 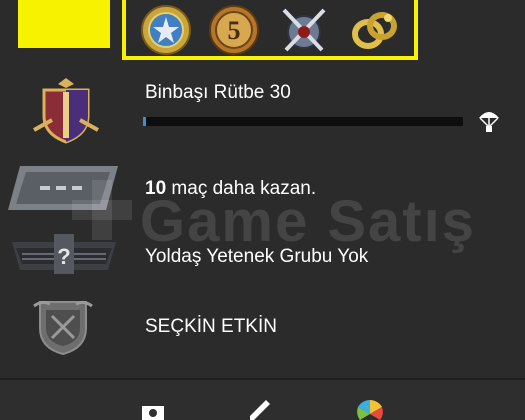 I want to click on five-coin-icon: 5, so click(x=234, y=30).